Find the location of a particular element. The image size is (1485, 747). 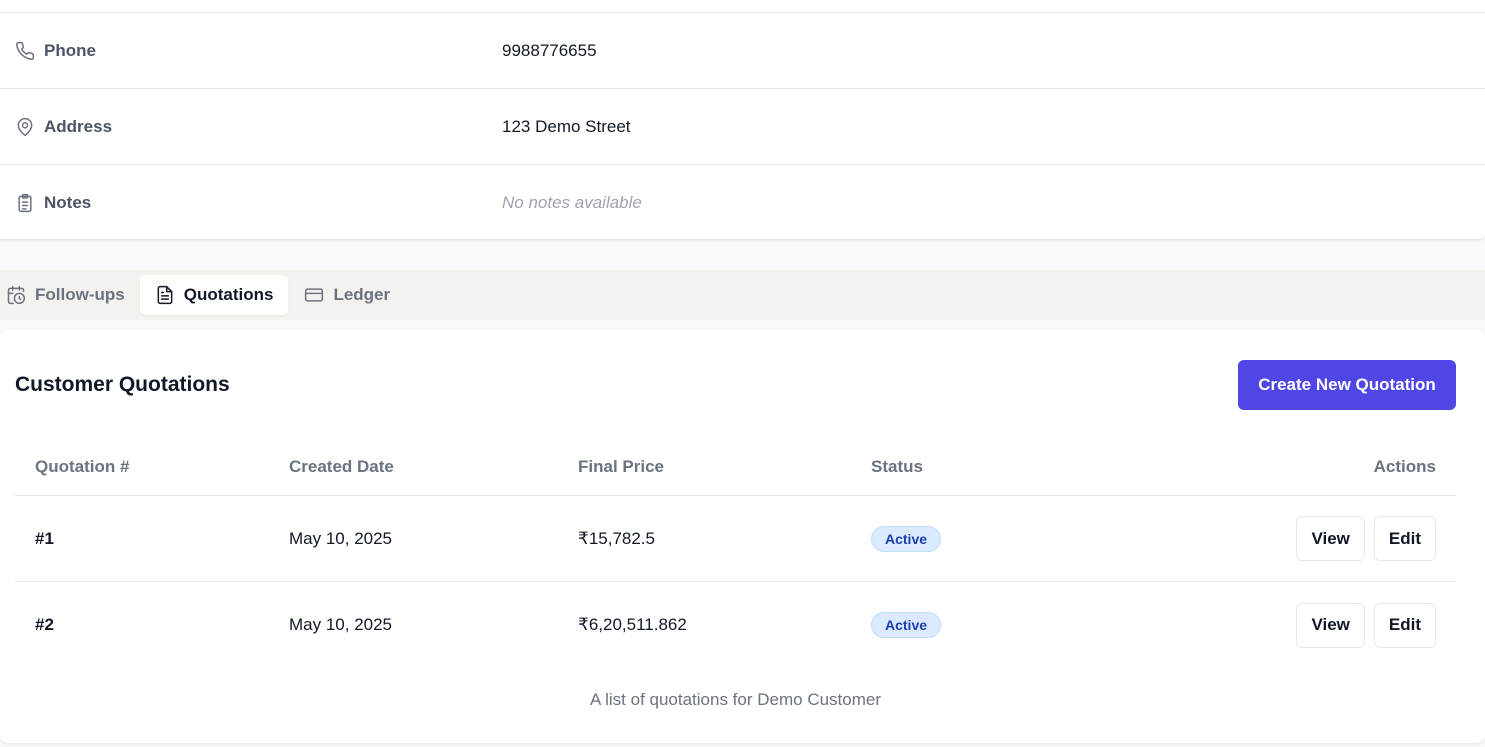

credit-card-icon is located at coordinates (314, 295).